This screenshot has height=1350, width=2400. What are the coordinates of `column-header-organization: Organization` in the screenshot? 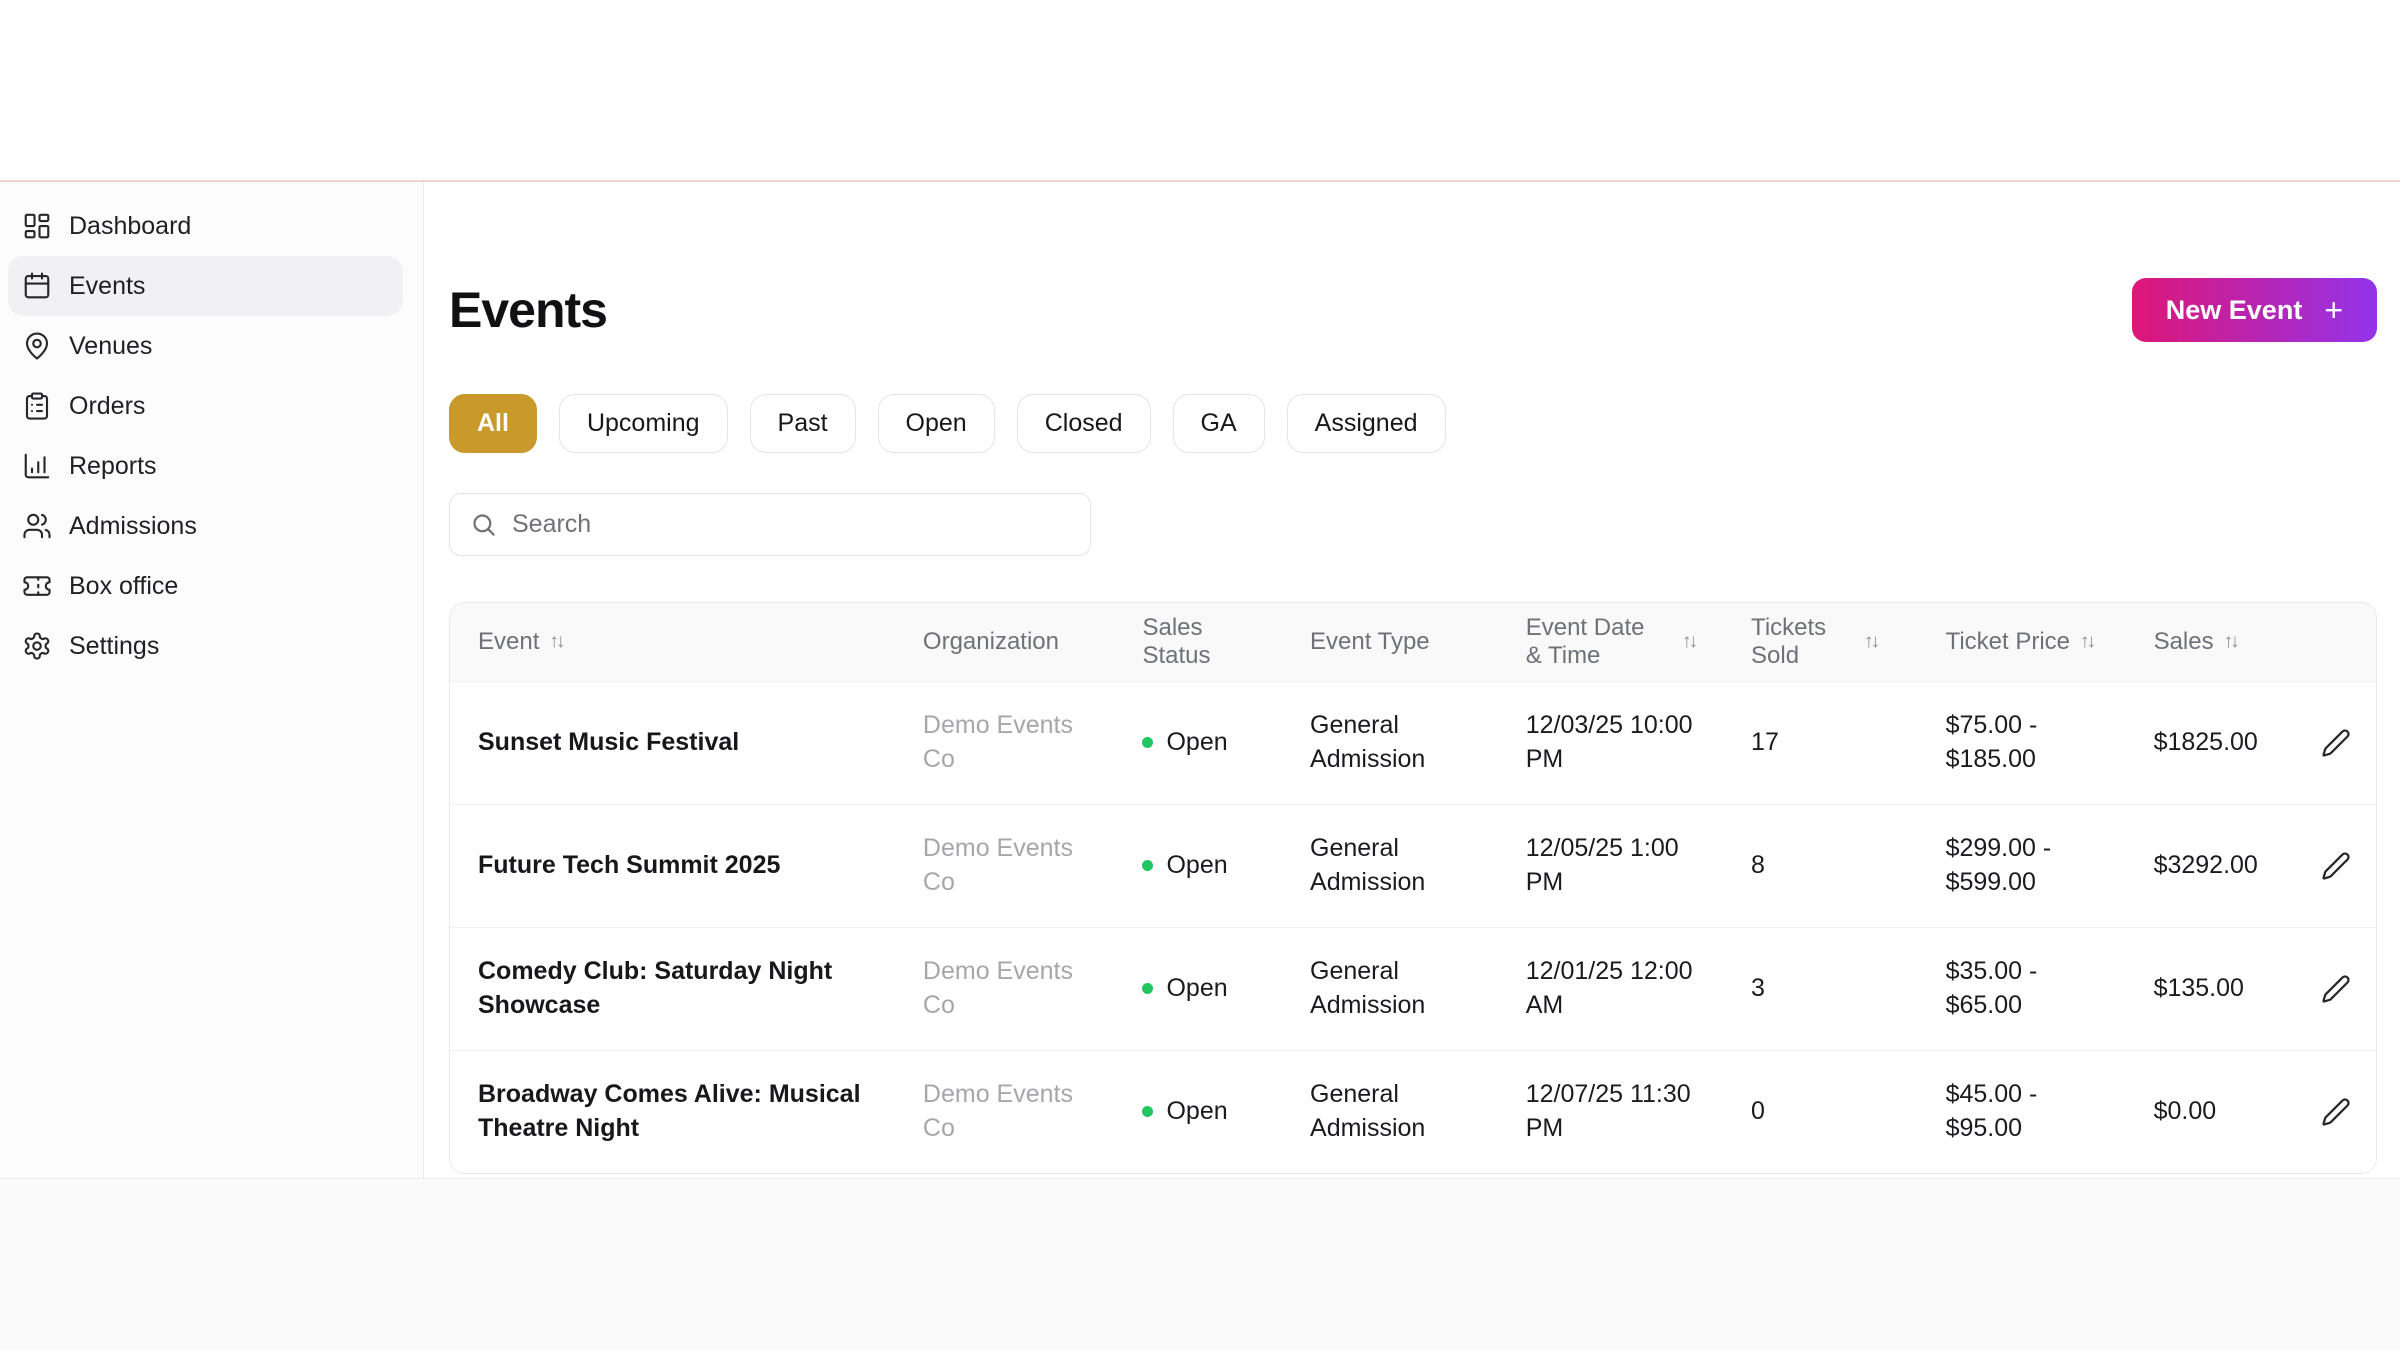 It's located at (1005, 642).